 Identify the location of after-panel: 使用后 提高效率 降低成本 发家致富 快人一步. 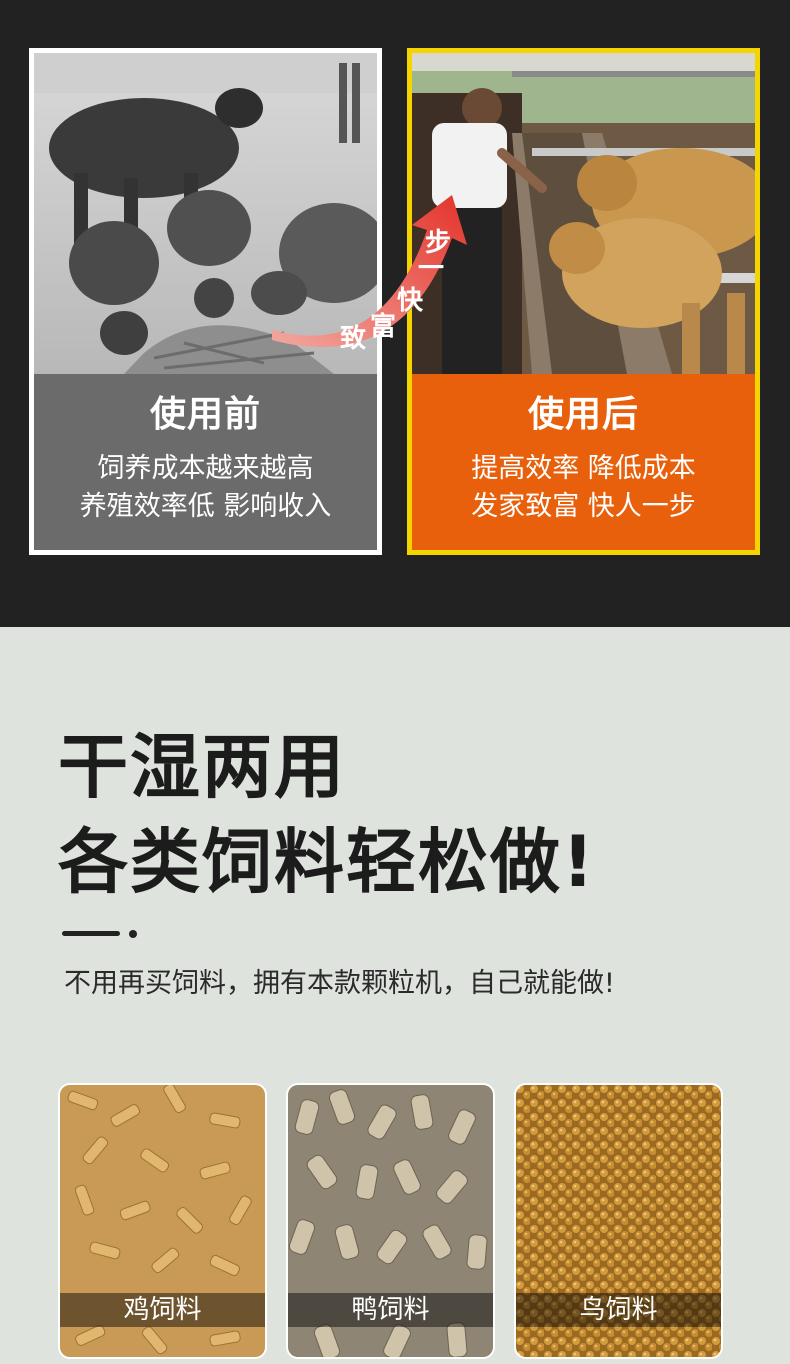
(583, 462).